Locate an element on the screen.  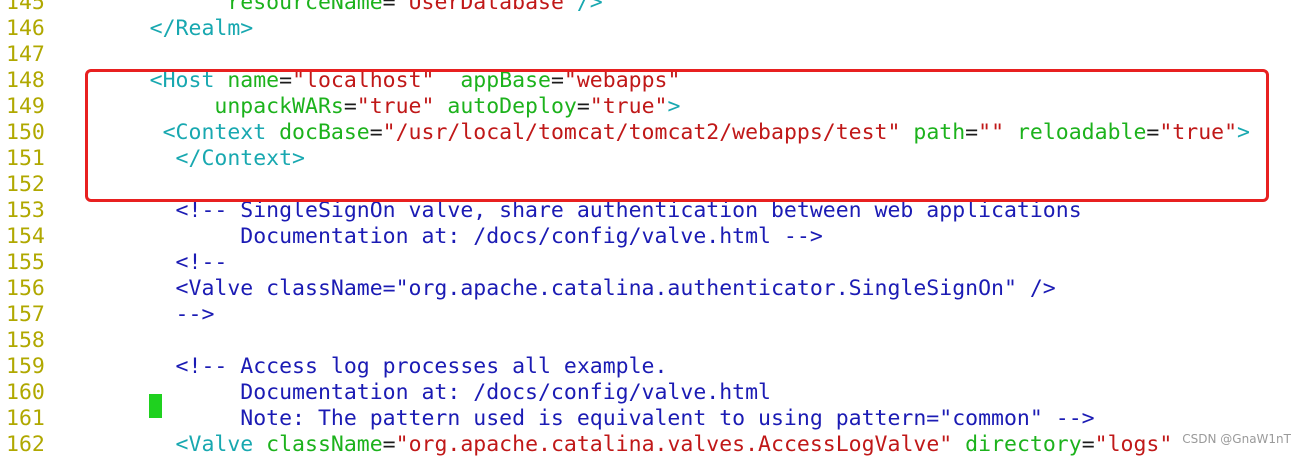
code-text: </Realm> is located at coordinates (163, 29).